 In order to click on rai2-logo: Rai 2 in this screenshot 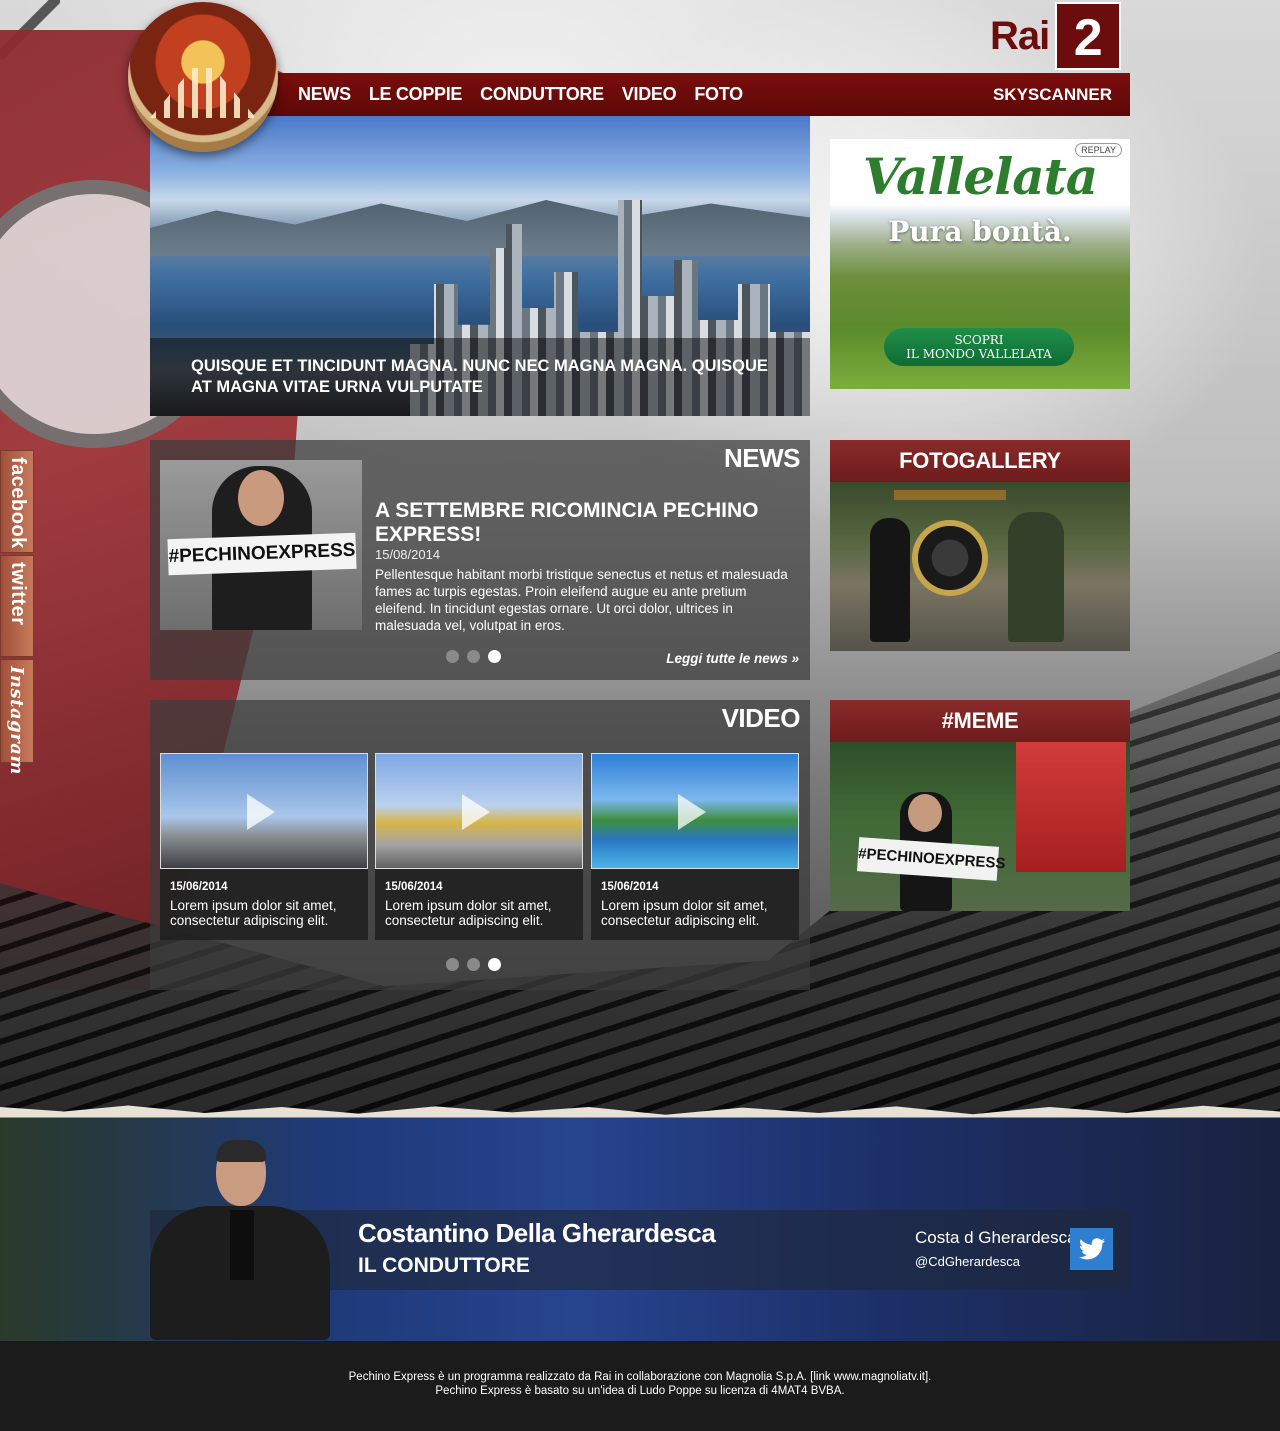, I will do `click(1060, 36)`.